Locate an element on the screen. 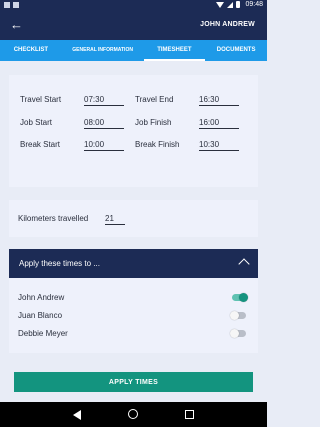  wifi-icon is located at coordinates (220, 4).